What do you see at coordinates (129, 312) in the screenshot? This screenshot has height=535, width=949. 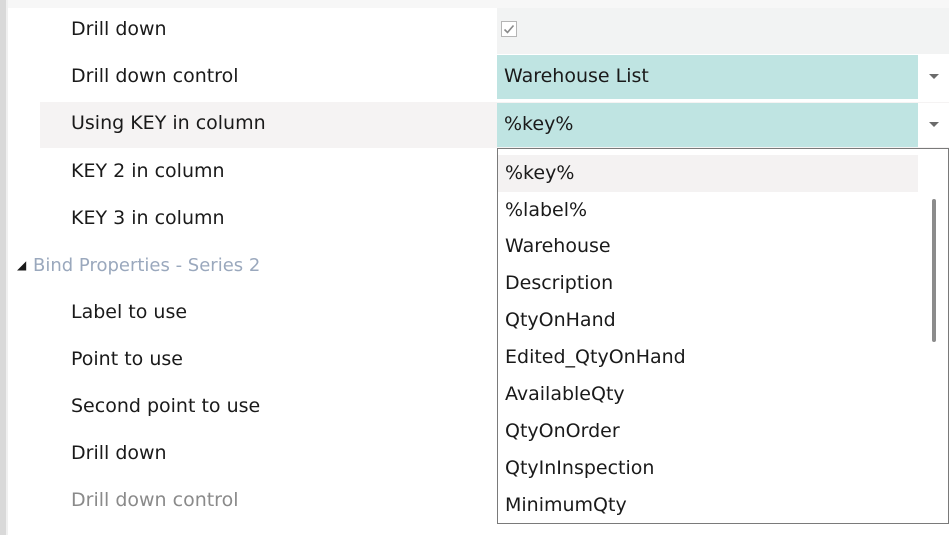 I see `property-label: Label to use` at bounding box center [129, 312].